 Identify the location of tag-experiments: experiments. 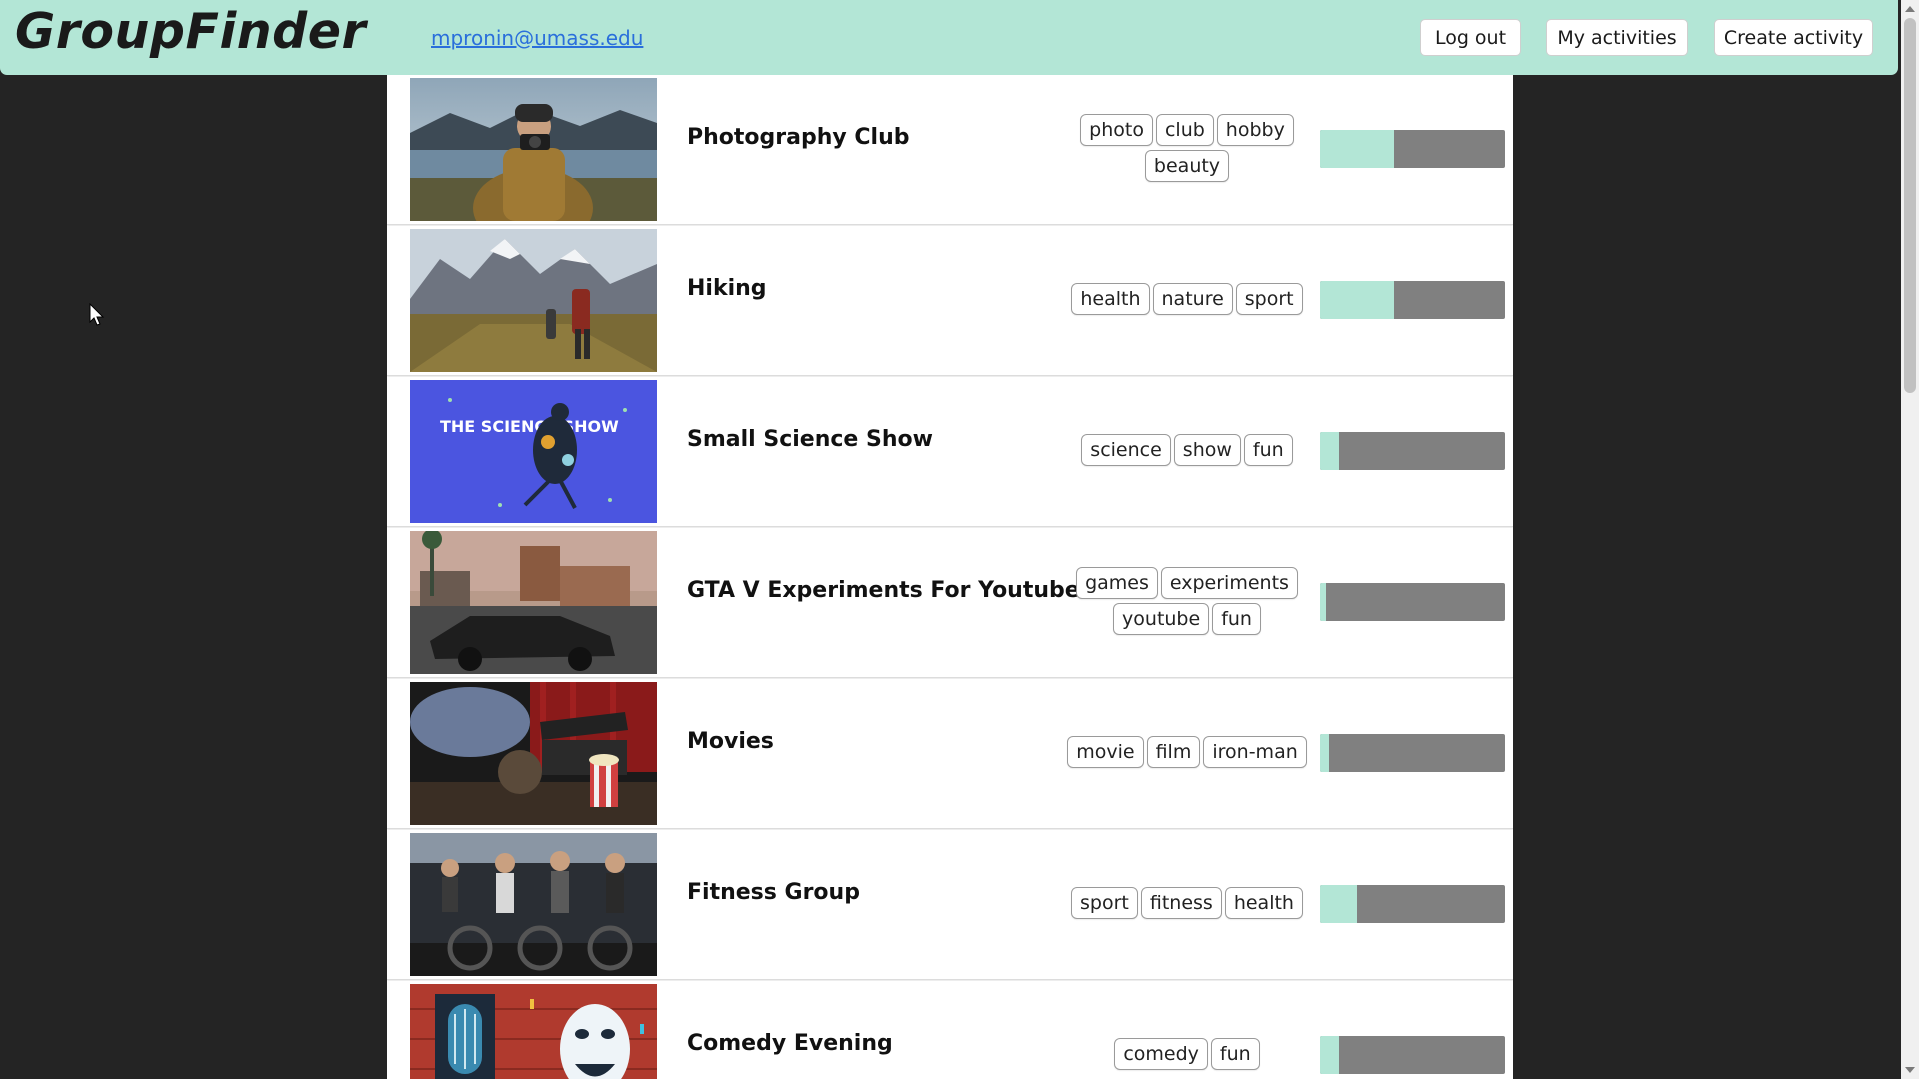
(1229, 583).